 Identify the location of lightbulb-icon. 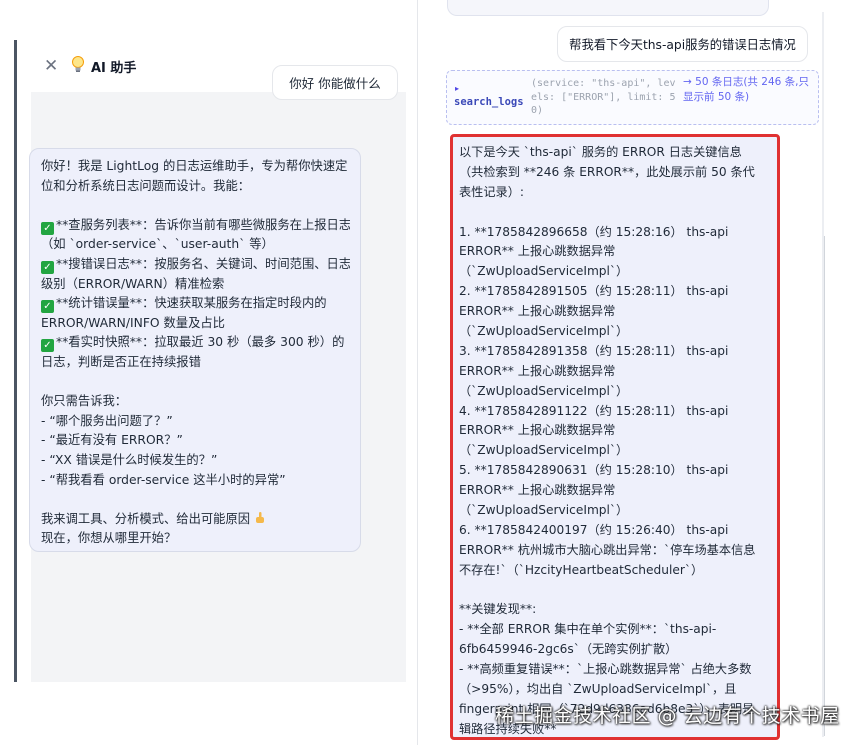
(78, 64).